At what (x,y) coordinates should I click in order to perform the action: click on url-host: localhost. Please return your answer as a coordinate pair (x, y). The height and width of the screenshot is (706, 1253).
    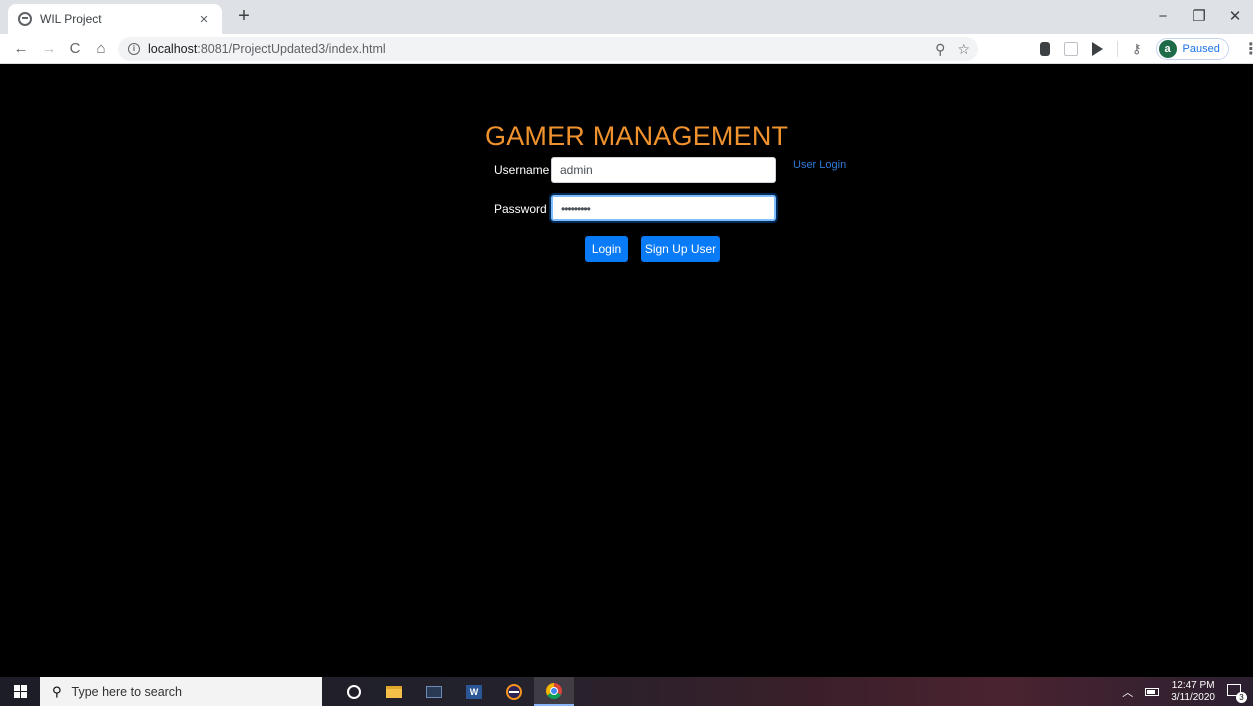
    Looking at the image, I should click on (173, 49).